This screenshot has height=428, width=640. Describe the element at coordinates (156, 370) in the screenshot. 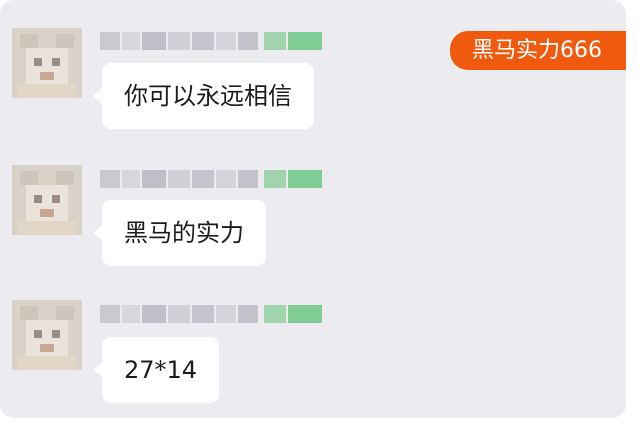

I see `message-bubble: 27*14` at that location.